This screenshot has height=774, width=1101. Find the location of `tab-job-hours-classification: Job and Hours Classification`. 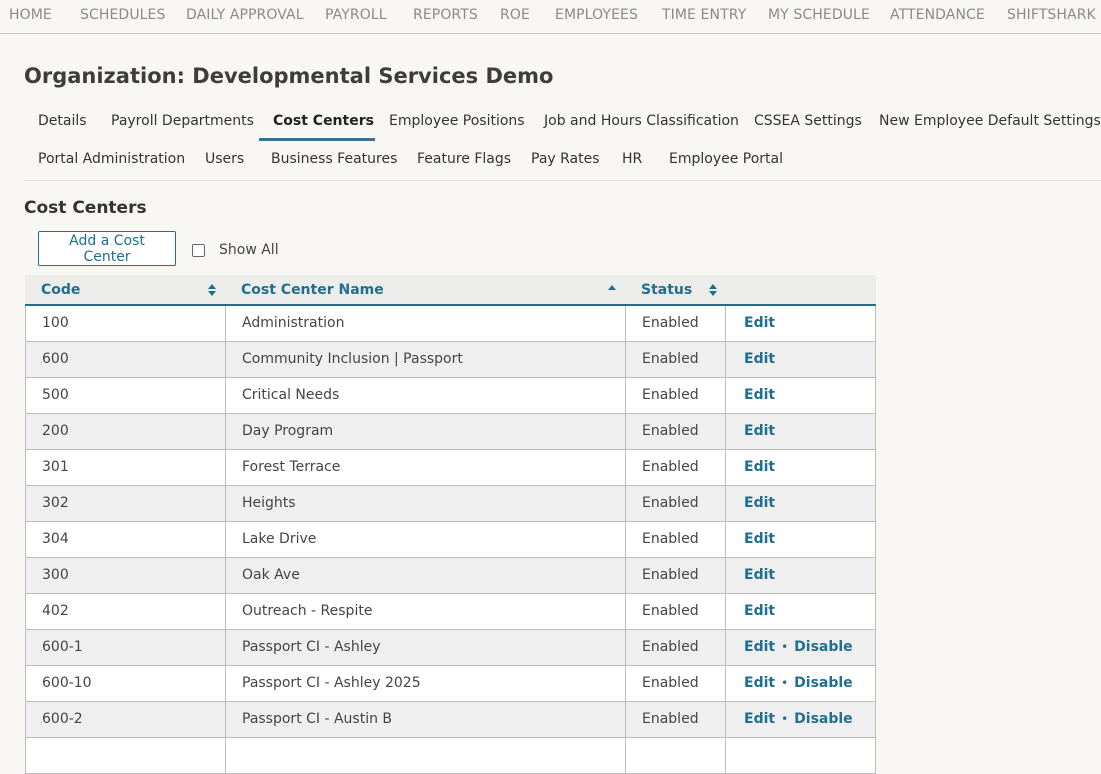

tab-job-hours-classification: Job and Hours Classification is located at coordinates (641, 121).